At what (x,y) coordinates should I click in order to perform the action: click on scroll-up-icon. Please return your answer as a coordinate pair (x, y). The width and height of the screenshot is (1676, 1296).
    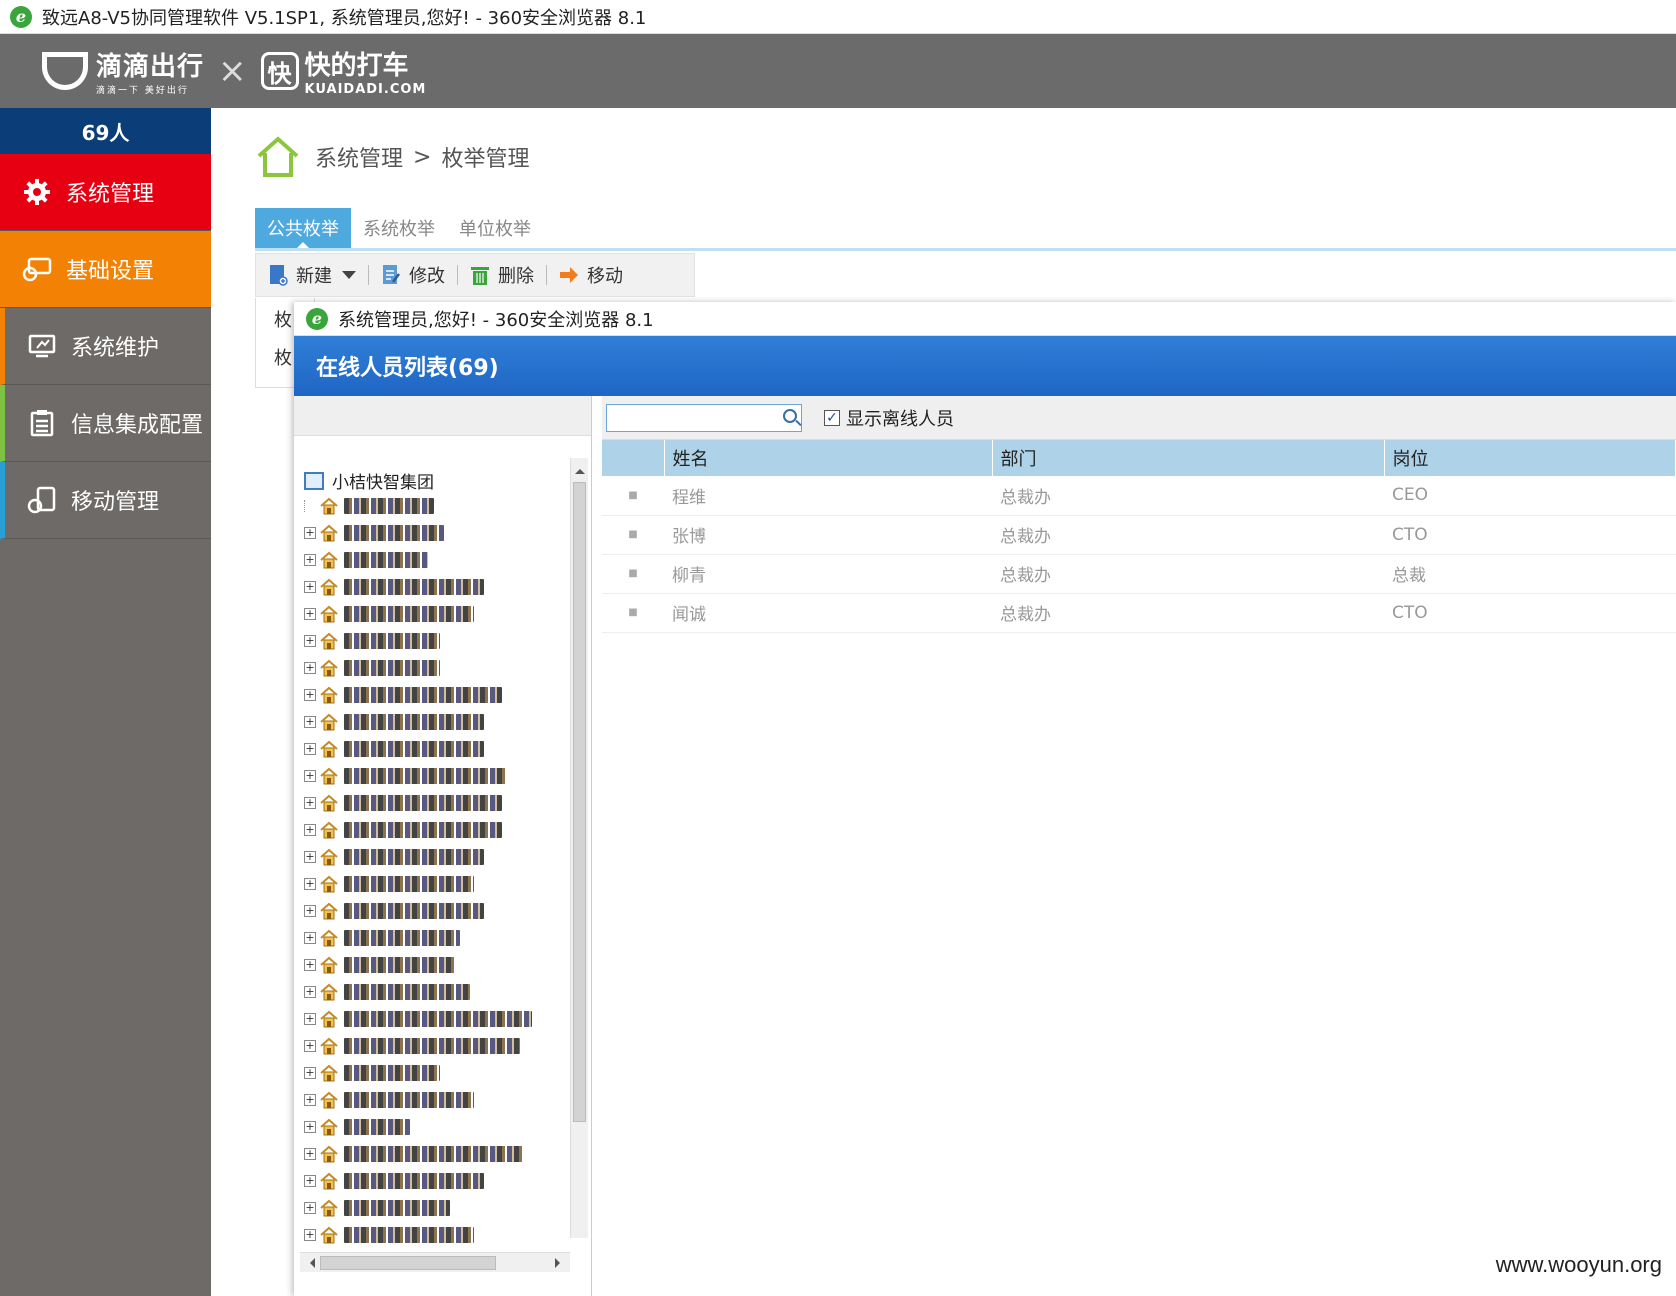
    Looking at the image, I should click on (580, 469).